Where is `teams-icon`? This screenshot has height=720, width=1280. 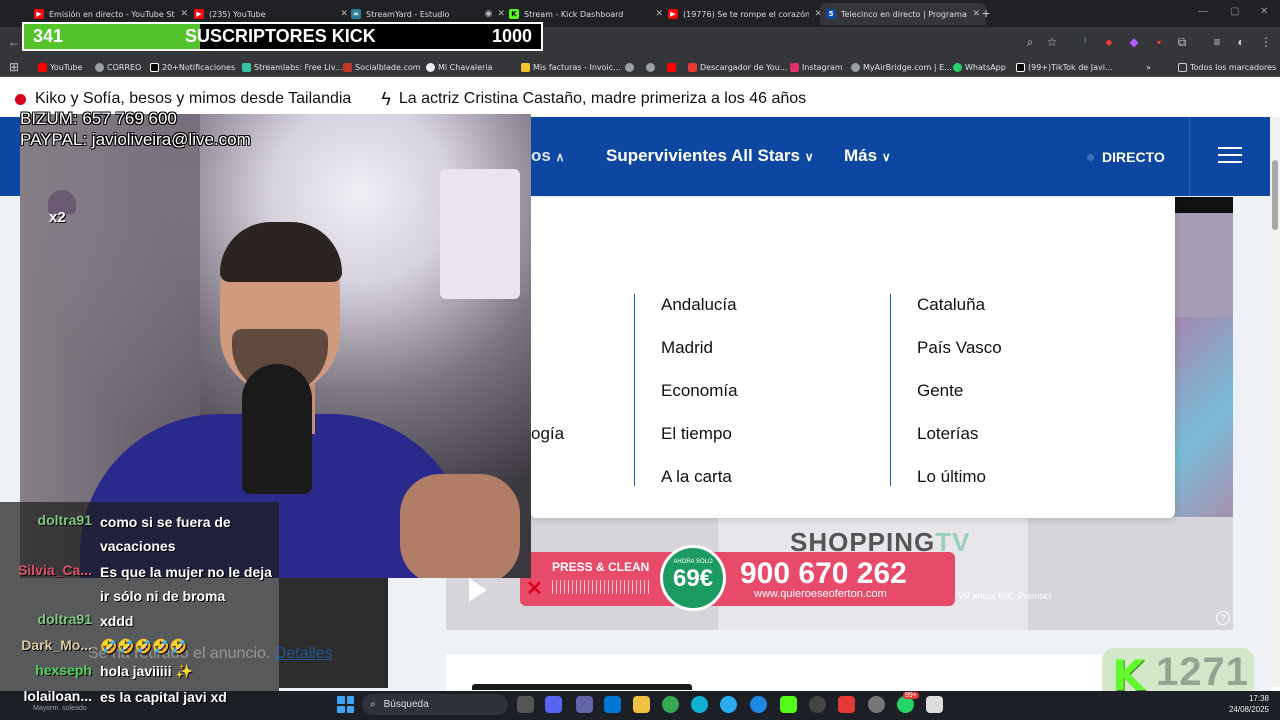 teams-icon is located at coordinates (584, 704).